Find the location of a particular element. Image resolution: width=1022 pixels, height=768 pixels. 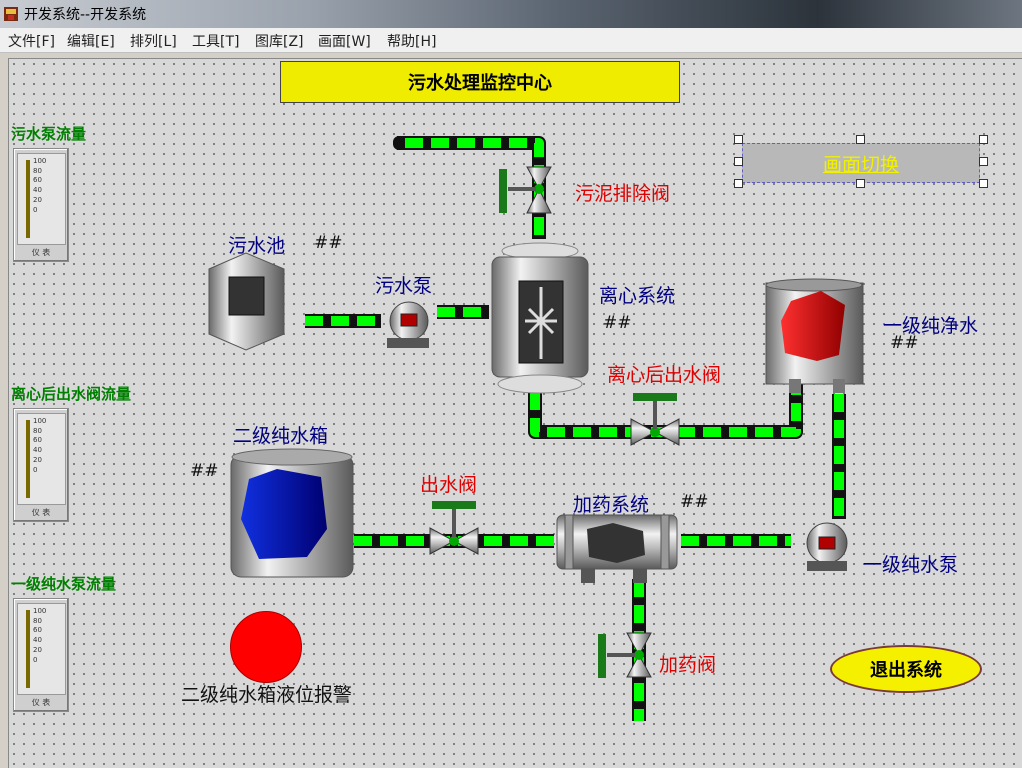

label-sewage-pump: 污水泵 is located at coordinates (404, 286).